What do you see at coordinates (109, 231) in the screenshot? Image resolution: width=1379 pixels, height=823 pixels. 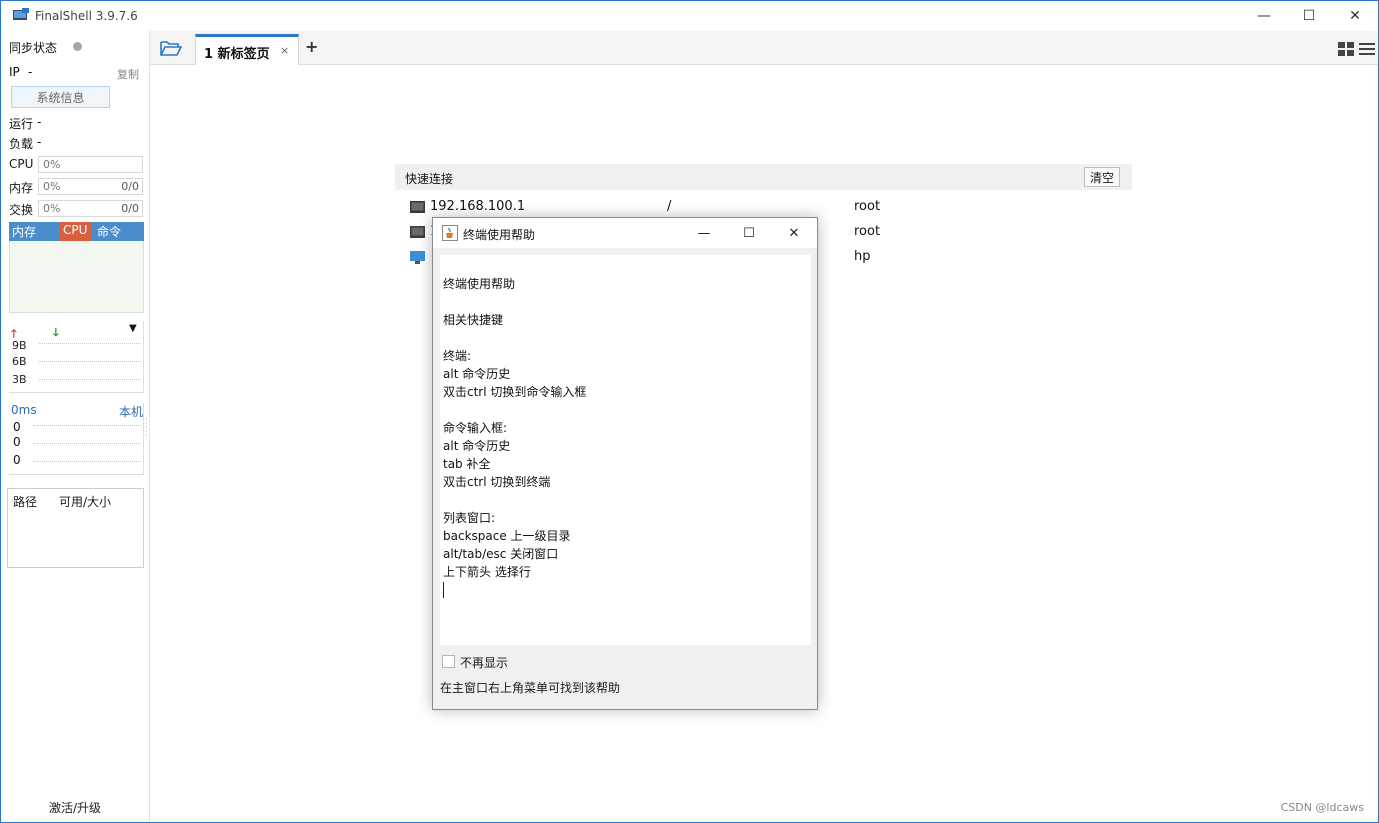 I see `process-tab-command: 命令` at bounding box center [109, 231].